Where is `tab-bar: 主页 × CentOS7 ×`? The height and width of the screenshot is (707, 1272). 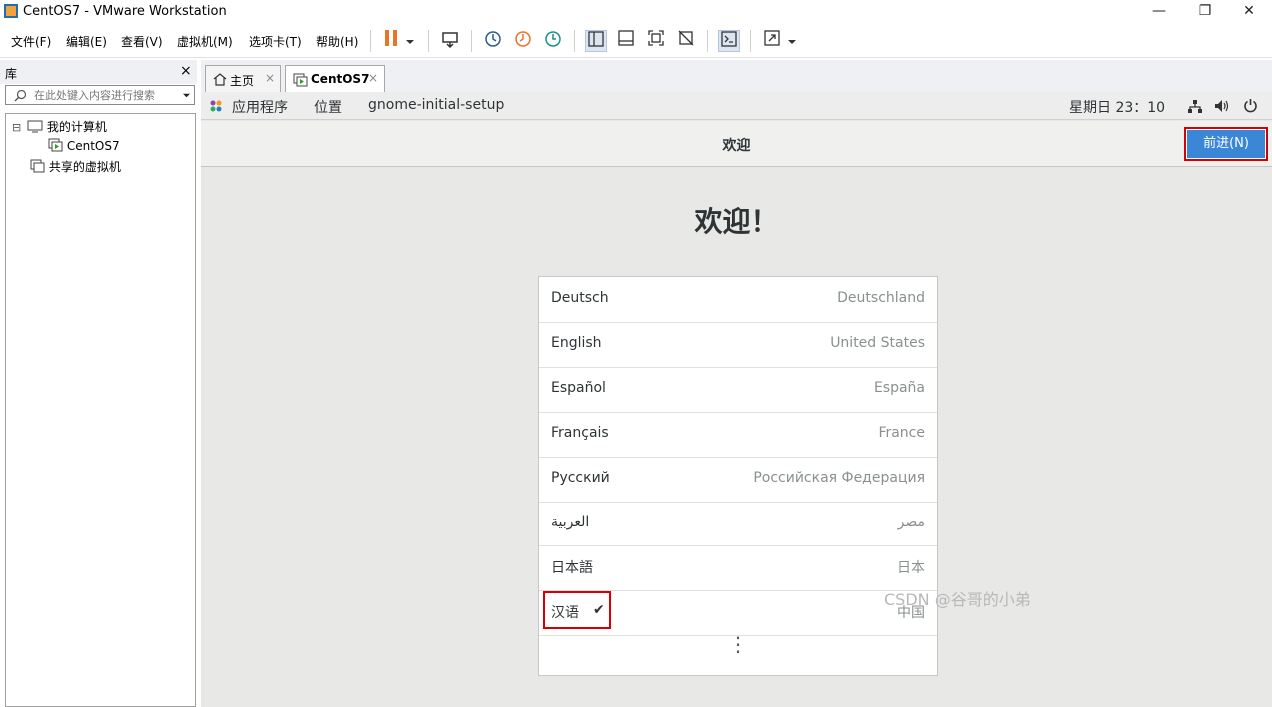
tab-bar: 主页 × CentOS7 × is located at coordinates (736, 76).